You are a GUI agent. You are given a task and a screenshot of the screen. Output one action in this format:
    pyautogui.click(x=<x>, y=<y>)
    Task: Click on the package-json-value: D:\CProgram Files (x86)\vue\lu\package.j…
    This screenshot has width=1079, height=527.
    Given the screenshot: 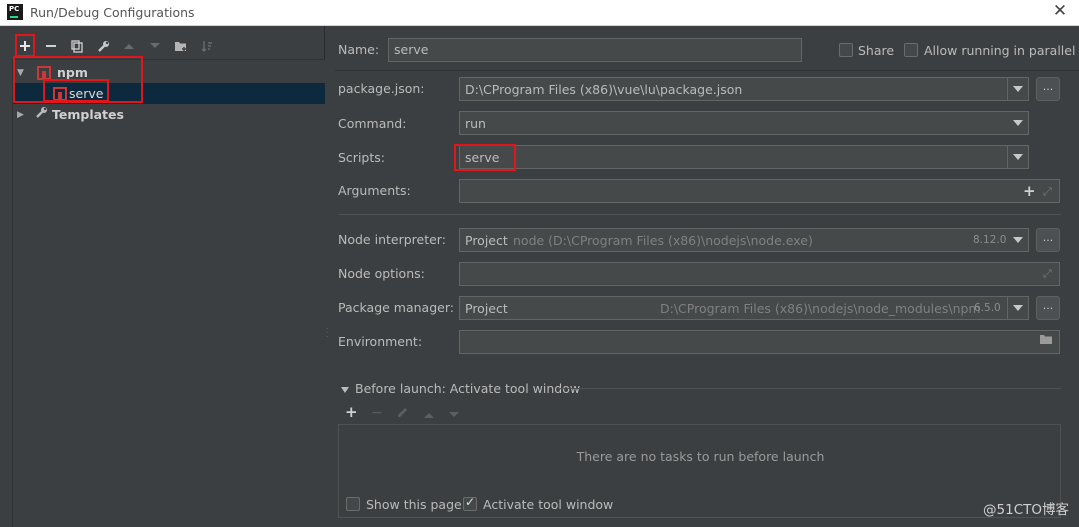 What is the action you would take?
    pyautogui.click(x=604, y=89)
    